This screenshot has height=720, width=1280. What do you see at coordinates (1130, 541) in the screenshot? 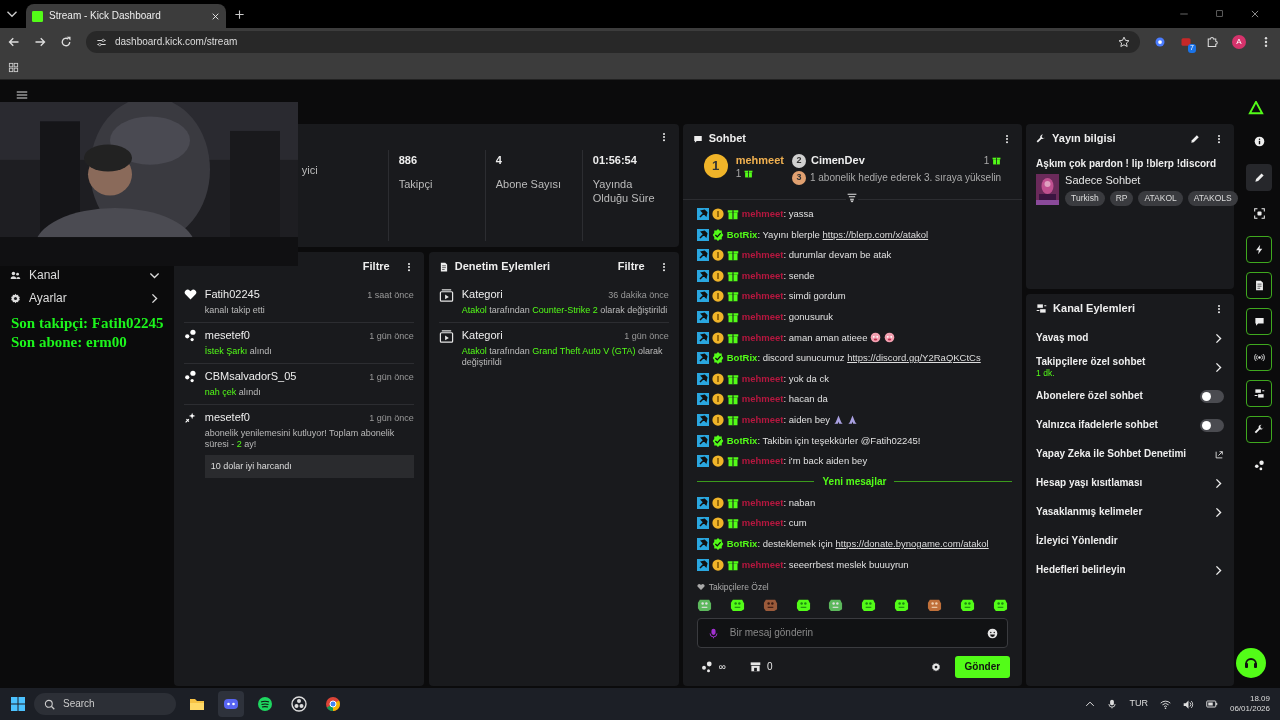
I see `action-item: İzleyici Yönlendir` at bounding box center [1130, 541].